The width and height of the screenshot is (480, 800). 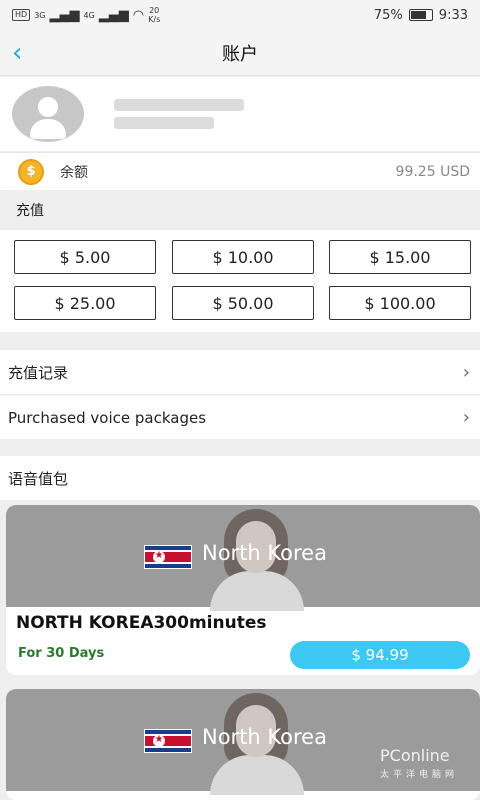 What do you see at coordinates (240, 171) in the screenshot?
I see `balance-row: $ 余额 99.25 USD` at bounding box center [240, 171].